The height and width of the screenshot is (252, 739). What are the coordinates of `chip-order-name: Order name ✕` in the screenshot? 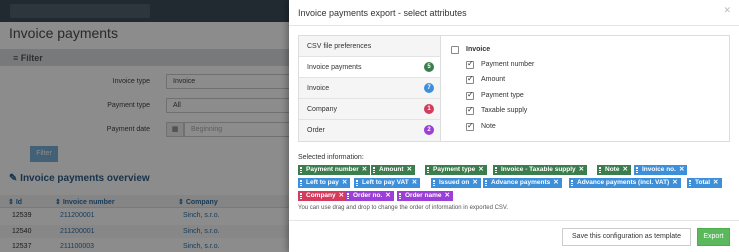 It's located at (425, 196).